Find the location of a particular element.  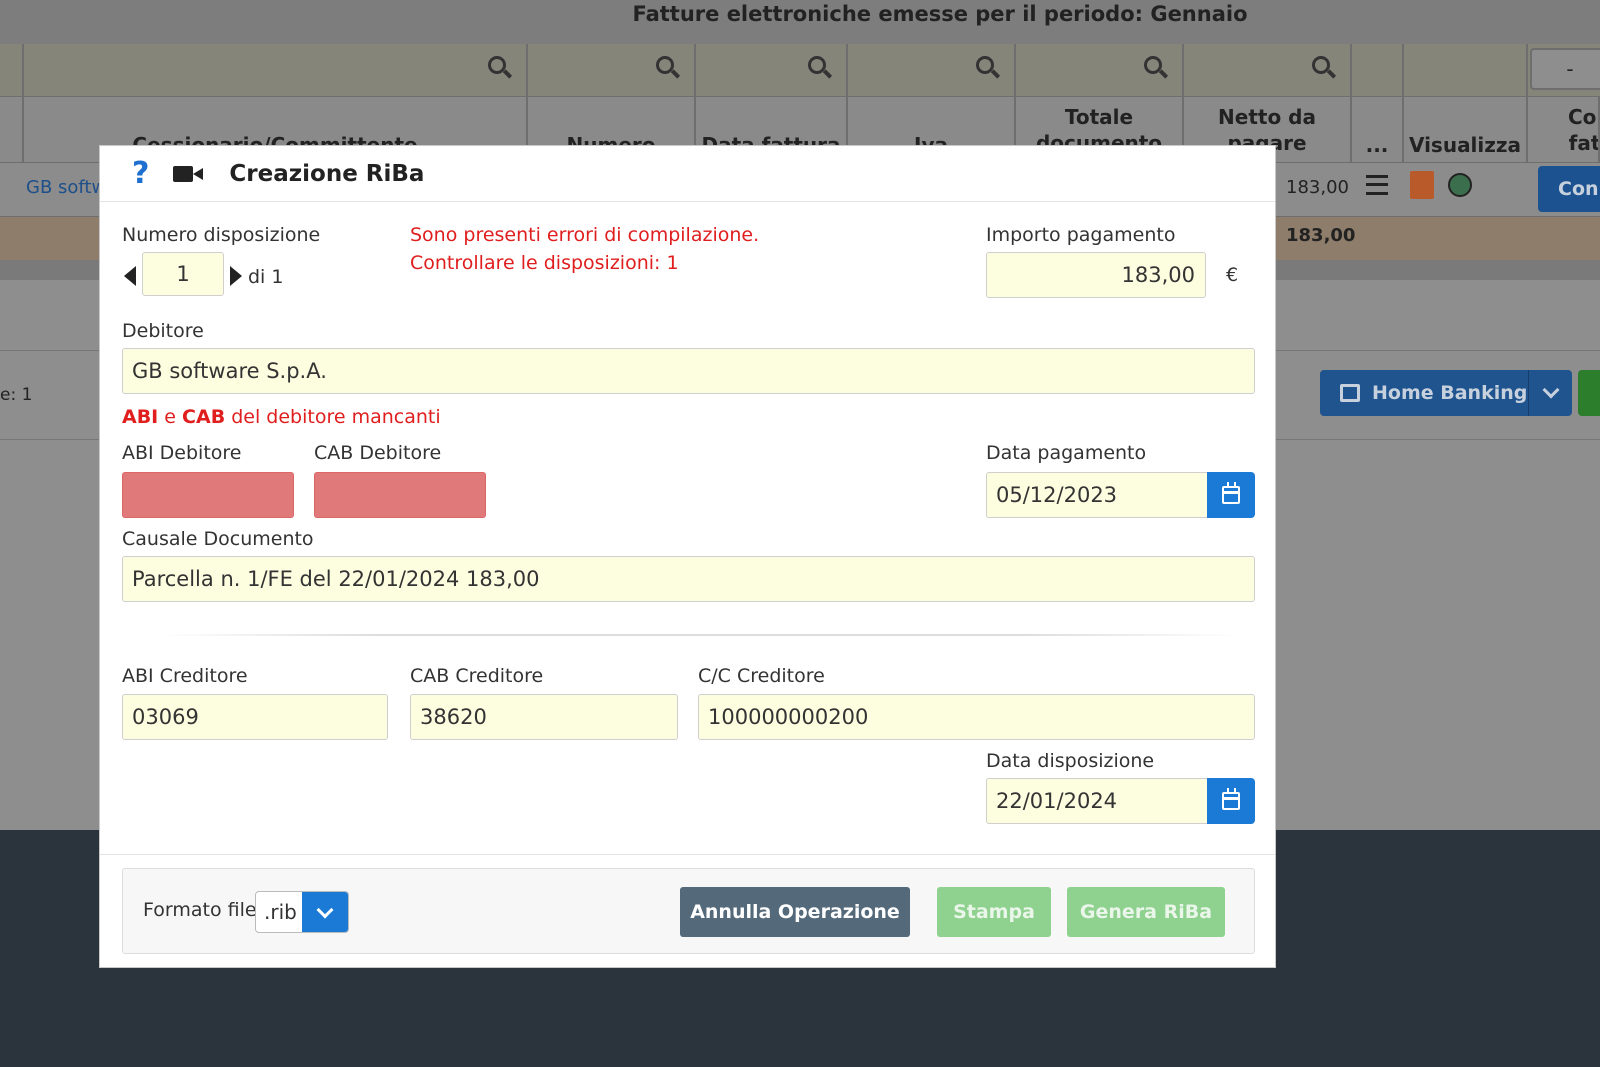

formato-select: .rib is located at coordinates (302, 912).